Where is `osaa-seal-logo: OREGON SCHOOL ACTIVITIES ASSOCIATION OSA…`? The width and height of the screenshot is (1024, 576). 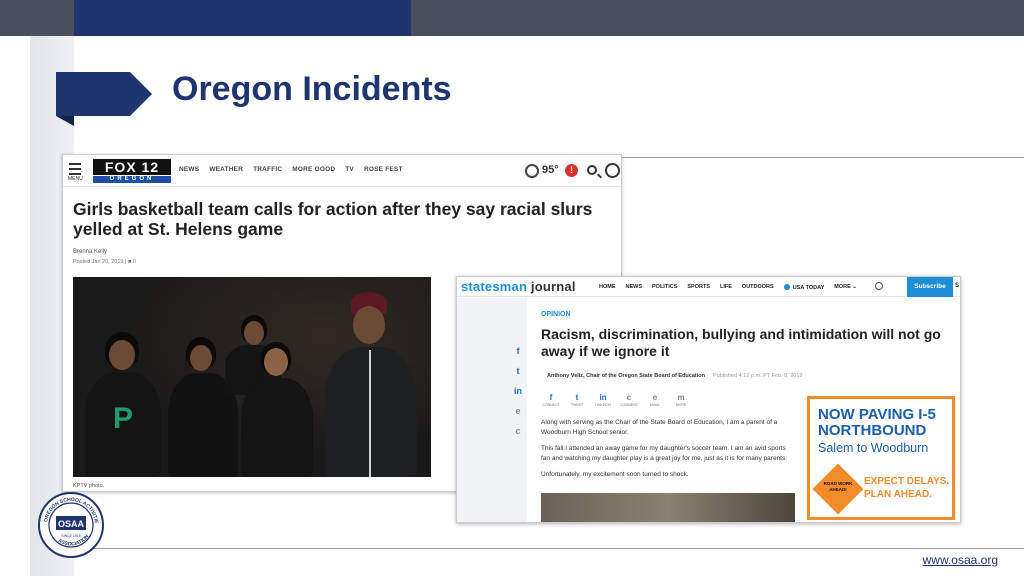 osaa-seal-logo: OREGON SCHOOL ACTIVITIES ASSOCIATION OSA… is located at coordinates (71, 525).